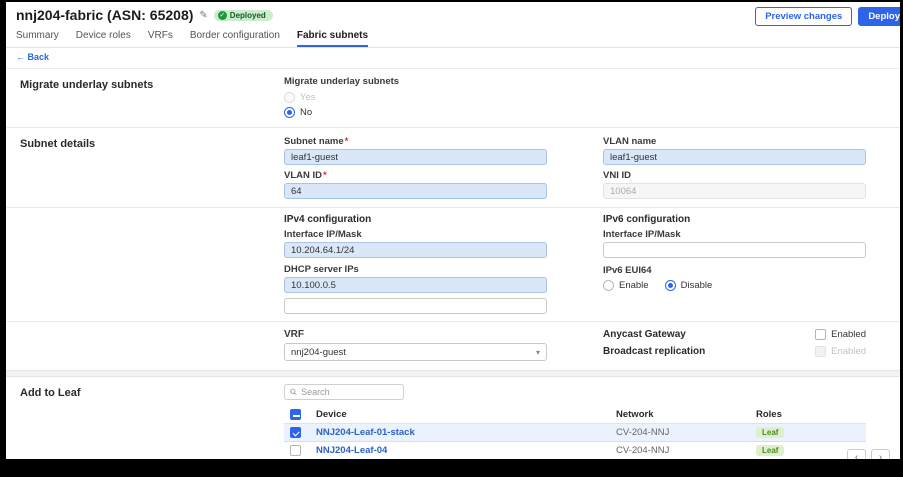 The width and height of the screenshot is (903, 477). I want to click on enable-radio-label: Enable, so click(634, 285).